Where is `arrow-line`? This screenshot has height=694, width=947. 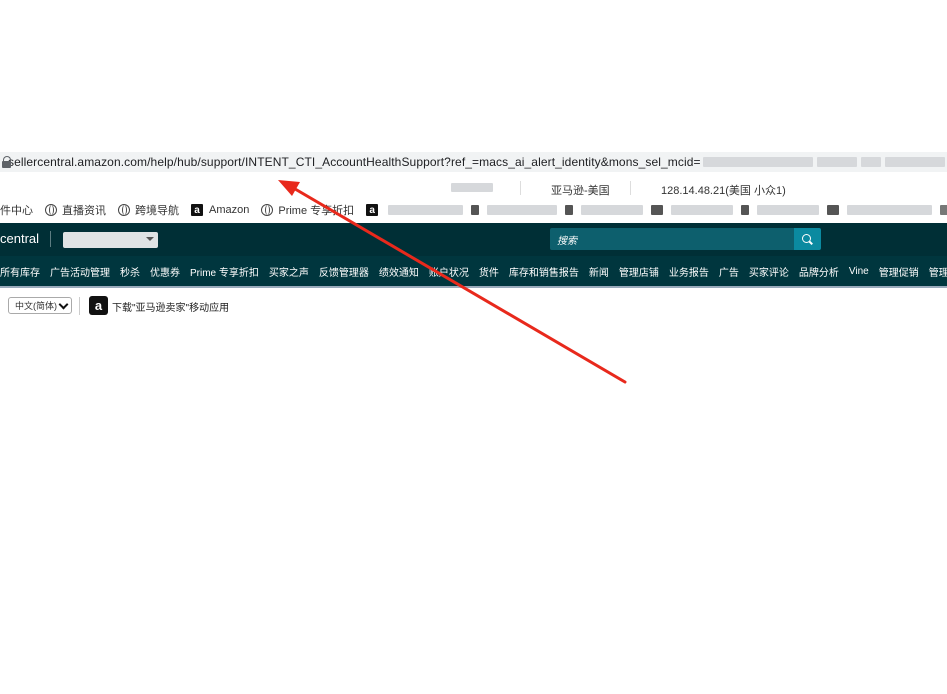
arrow-line is located at coordinates (457, 284).